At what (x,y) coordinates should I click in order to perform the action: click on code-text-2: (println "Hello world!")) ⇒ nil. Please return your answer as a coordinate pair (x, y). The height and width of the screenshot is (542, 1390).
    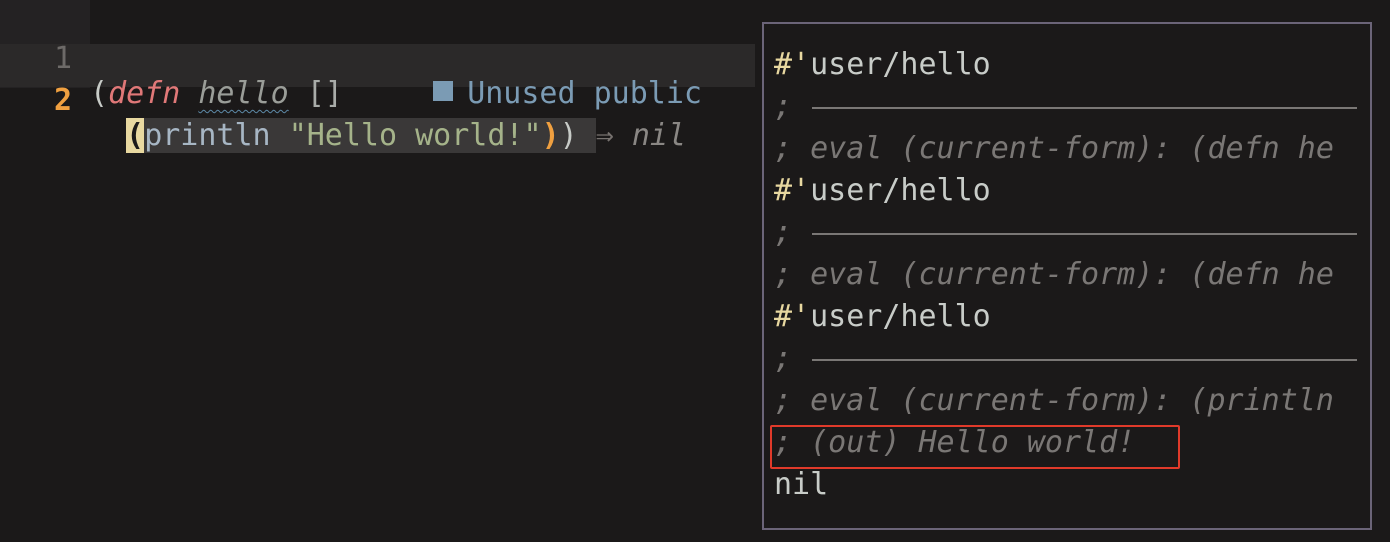
    Looking at the image, I should click on (388, 136).